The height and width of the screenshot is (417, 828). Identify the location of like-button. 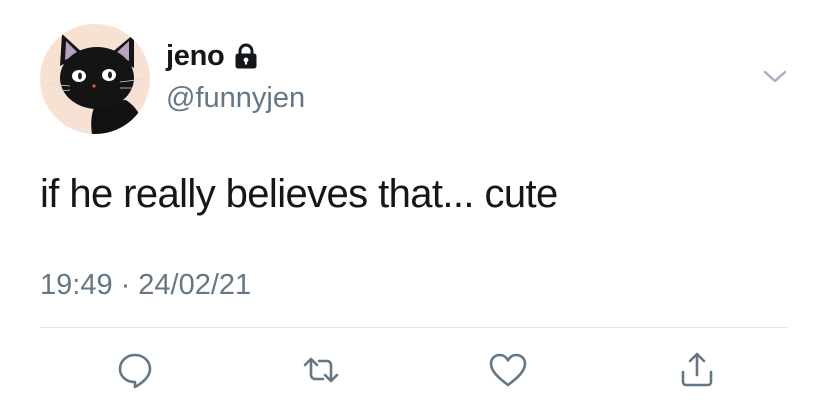
(508, 370).